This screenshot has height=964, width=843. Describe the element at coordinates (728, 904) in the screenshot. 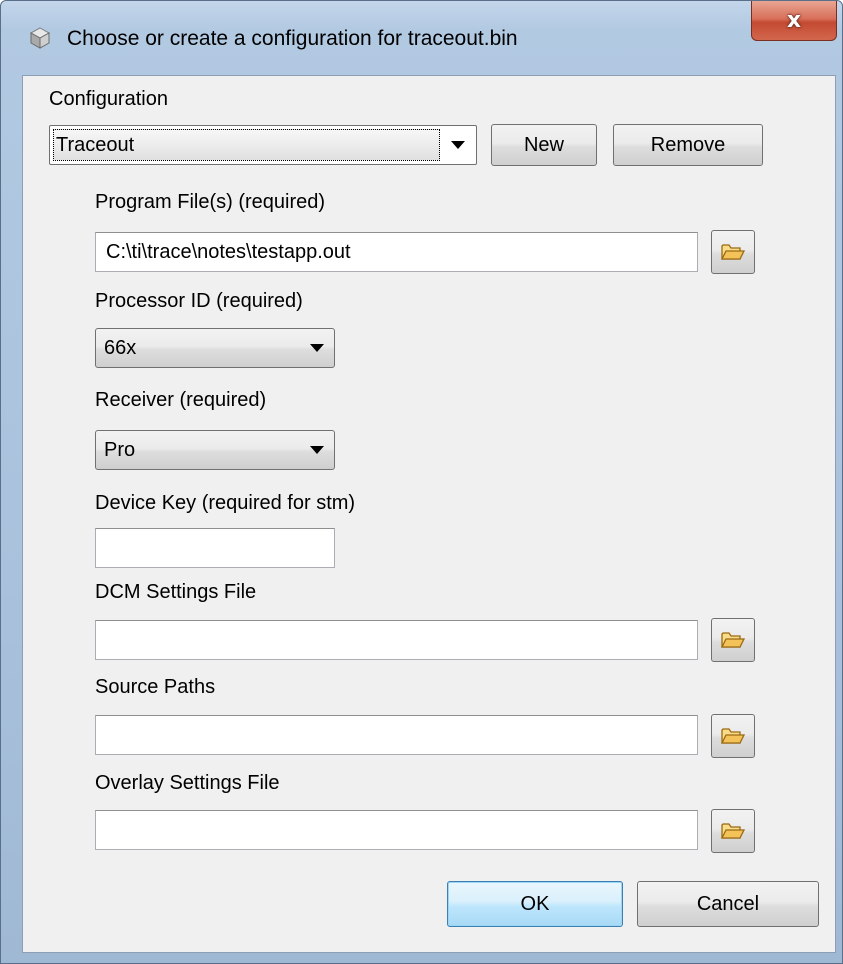

I see `cancel-button: Cancel` at that location.